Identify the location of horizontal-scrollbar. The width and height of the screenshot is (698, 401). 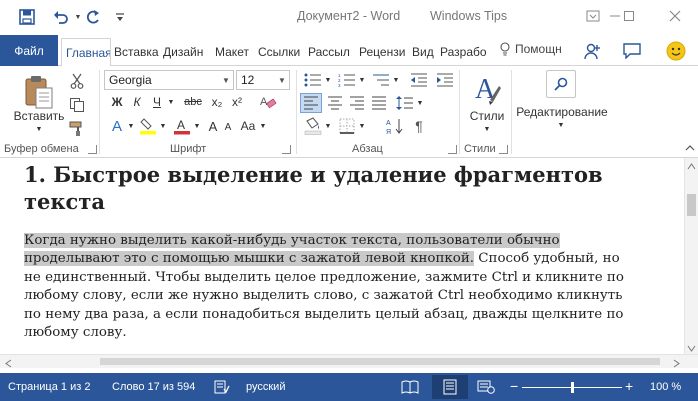
(349, 361).